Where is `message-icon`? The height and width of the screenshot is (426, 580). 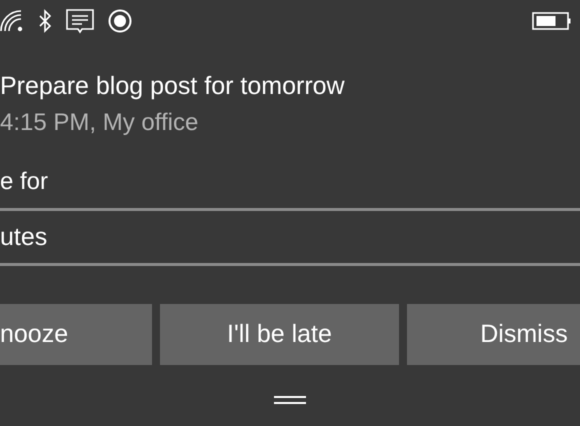
message-icon is located at coordinates (80, 21).